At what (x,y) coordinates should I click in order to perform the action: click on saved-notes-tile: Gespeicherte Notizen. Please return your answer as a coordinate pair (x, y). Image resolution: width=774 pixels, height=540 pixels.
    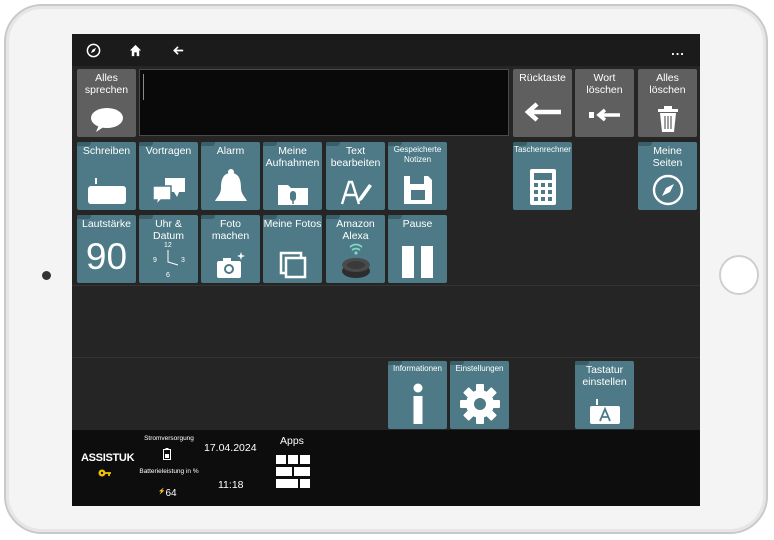
    Looking at the image, I should click on (417, 176).